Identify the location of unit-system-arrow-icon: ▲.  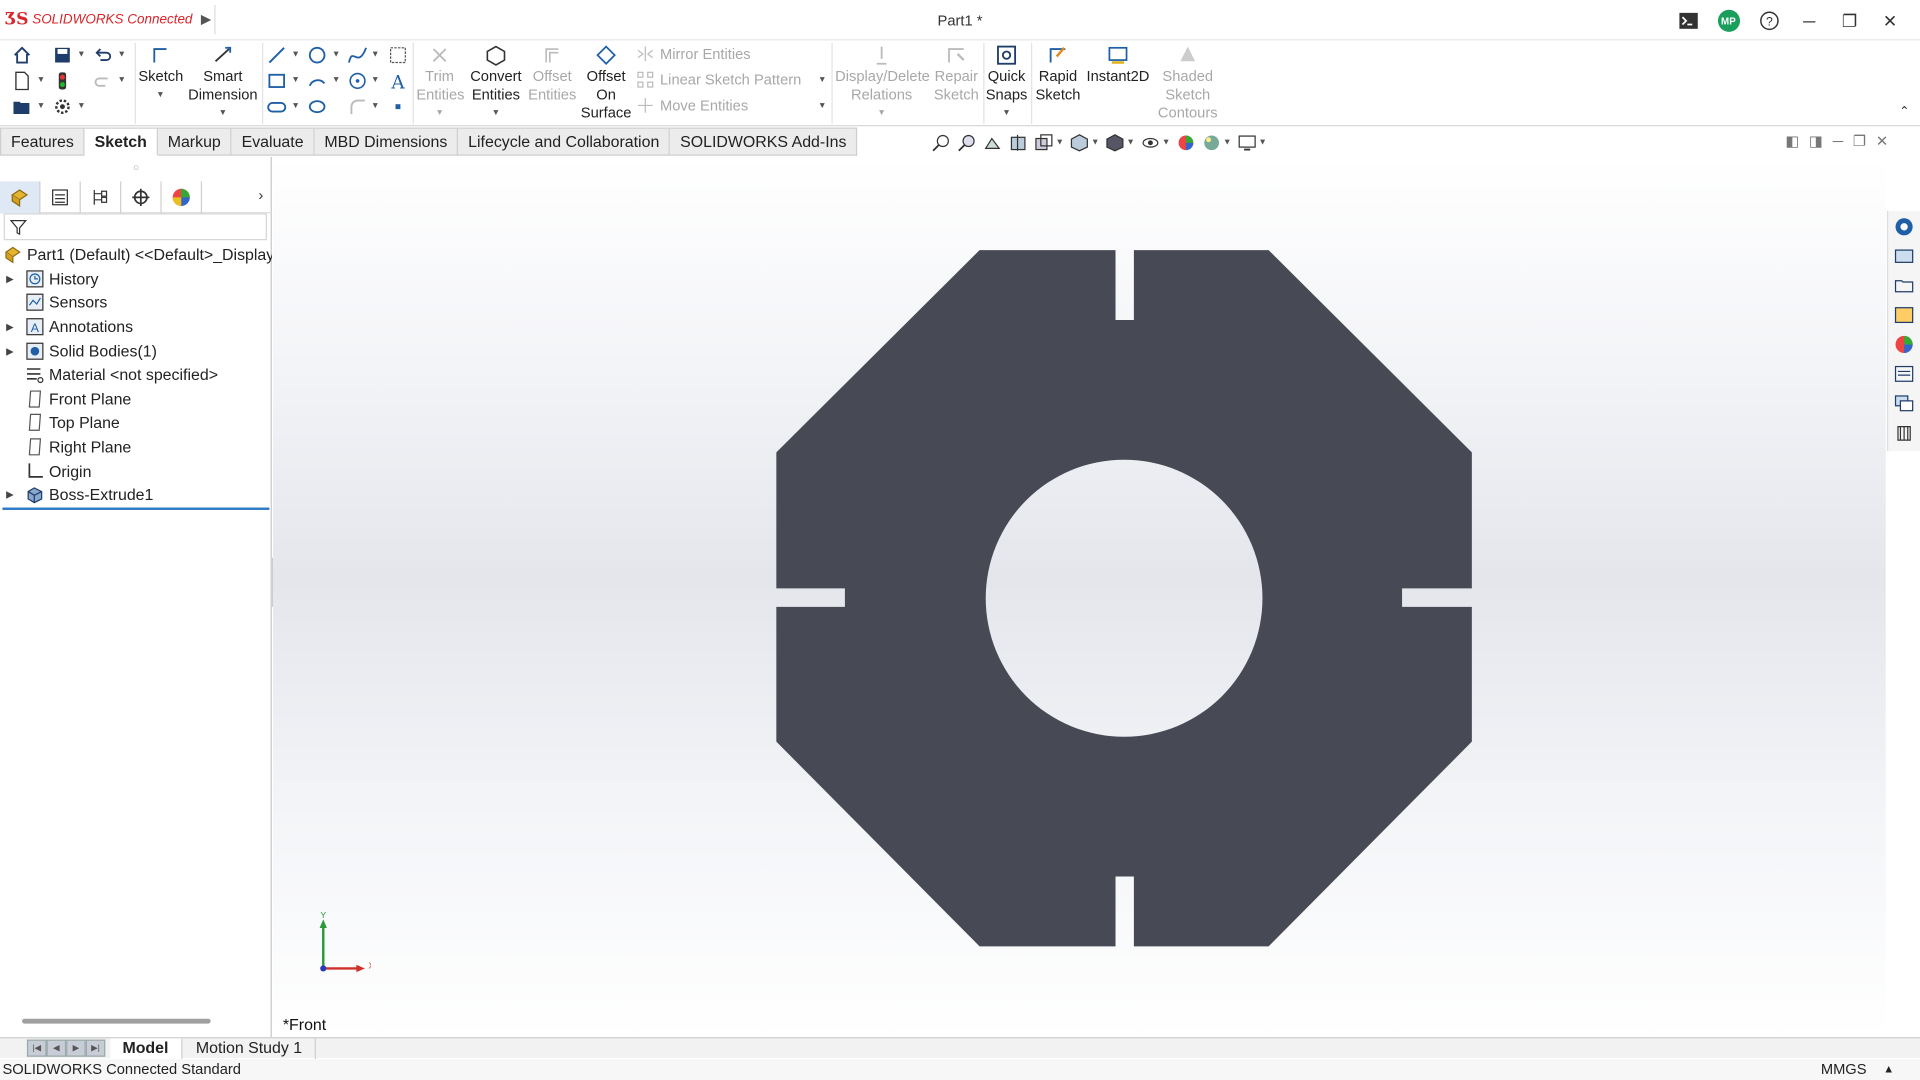
(1888, 1069).